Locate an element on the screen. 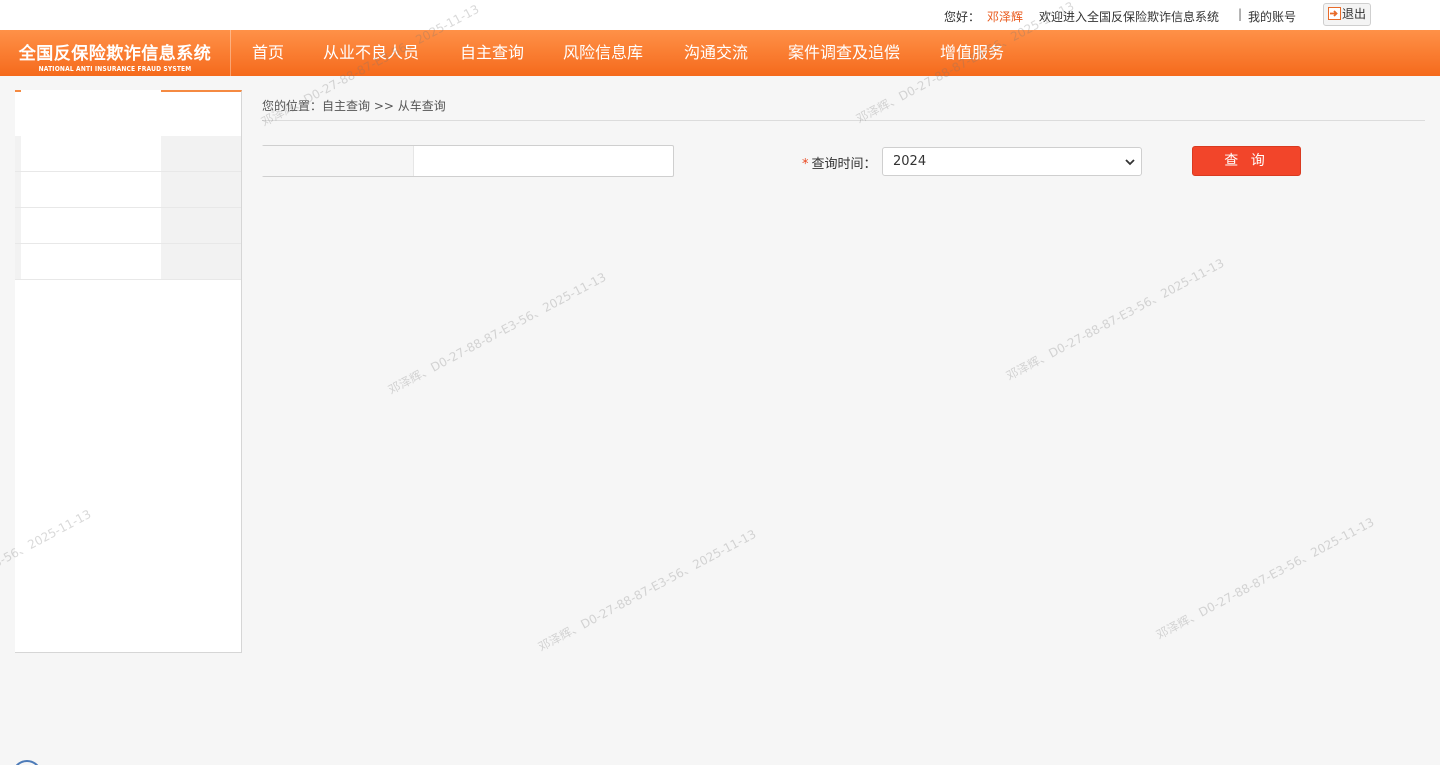 This screenshot has width=1440, height=765. chevron-down-icon is located at coordinates (1130, 162).